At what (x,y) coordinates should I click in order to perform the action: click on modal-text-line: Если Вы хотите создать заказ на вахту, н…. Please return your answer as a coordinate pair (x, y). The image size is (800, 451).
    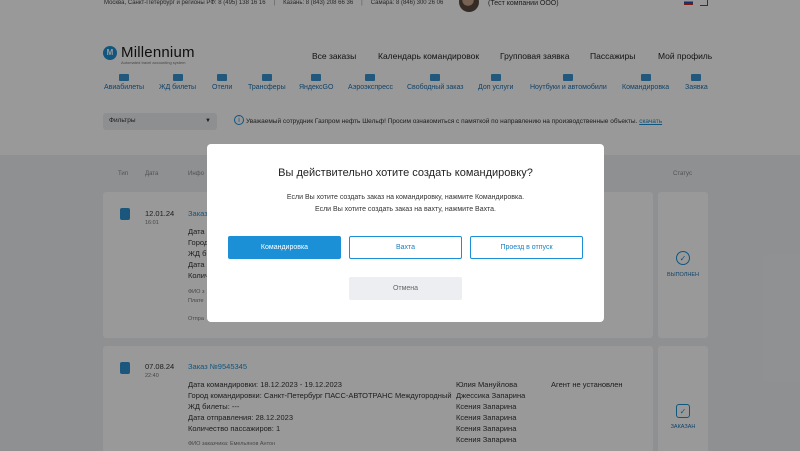
    Looking at the image, I should click on (405, 209).